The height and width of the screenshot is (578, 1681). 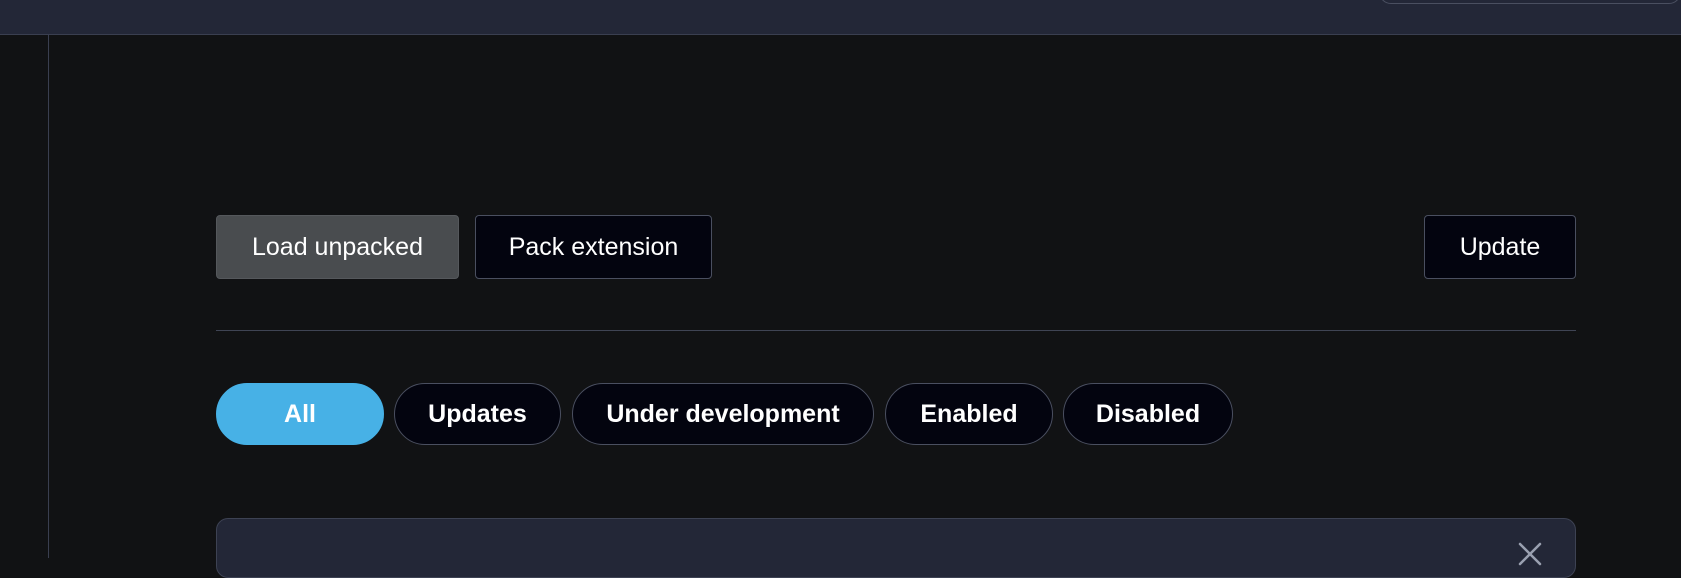 I want to click on update-button: Update, so click(x=1500, y=247).